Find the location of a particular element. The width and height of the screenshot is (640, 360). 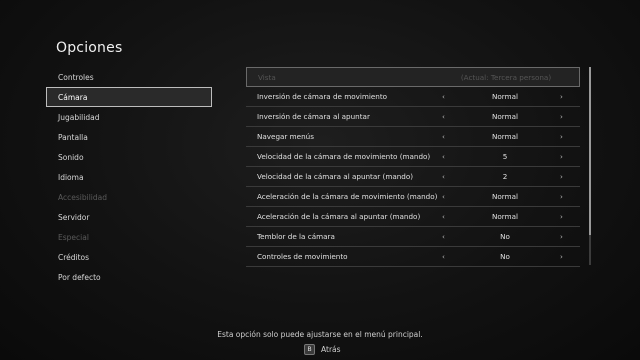

setting-label: Temblor de la cámara is located at coordinates (296, 236).